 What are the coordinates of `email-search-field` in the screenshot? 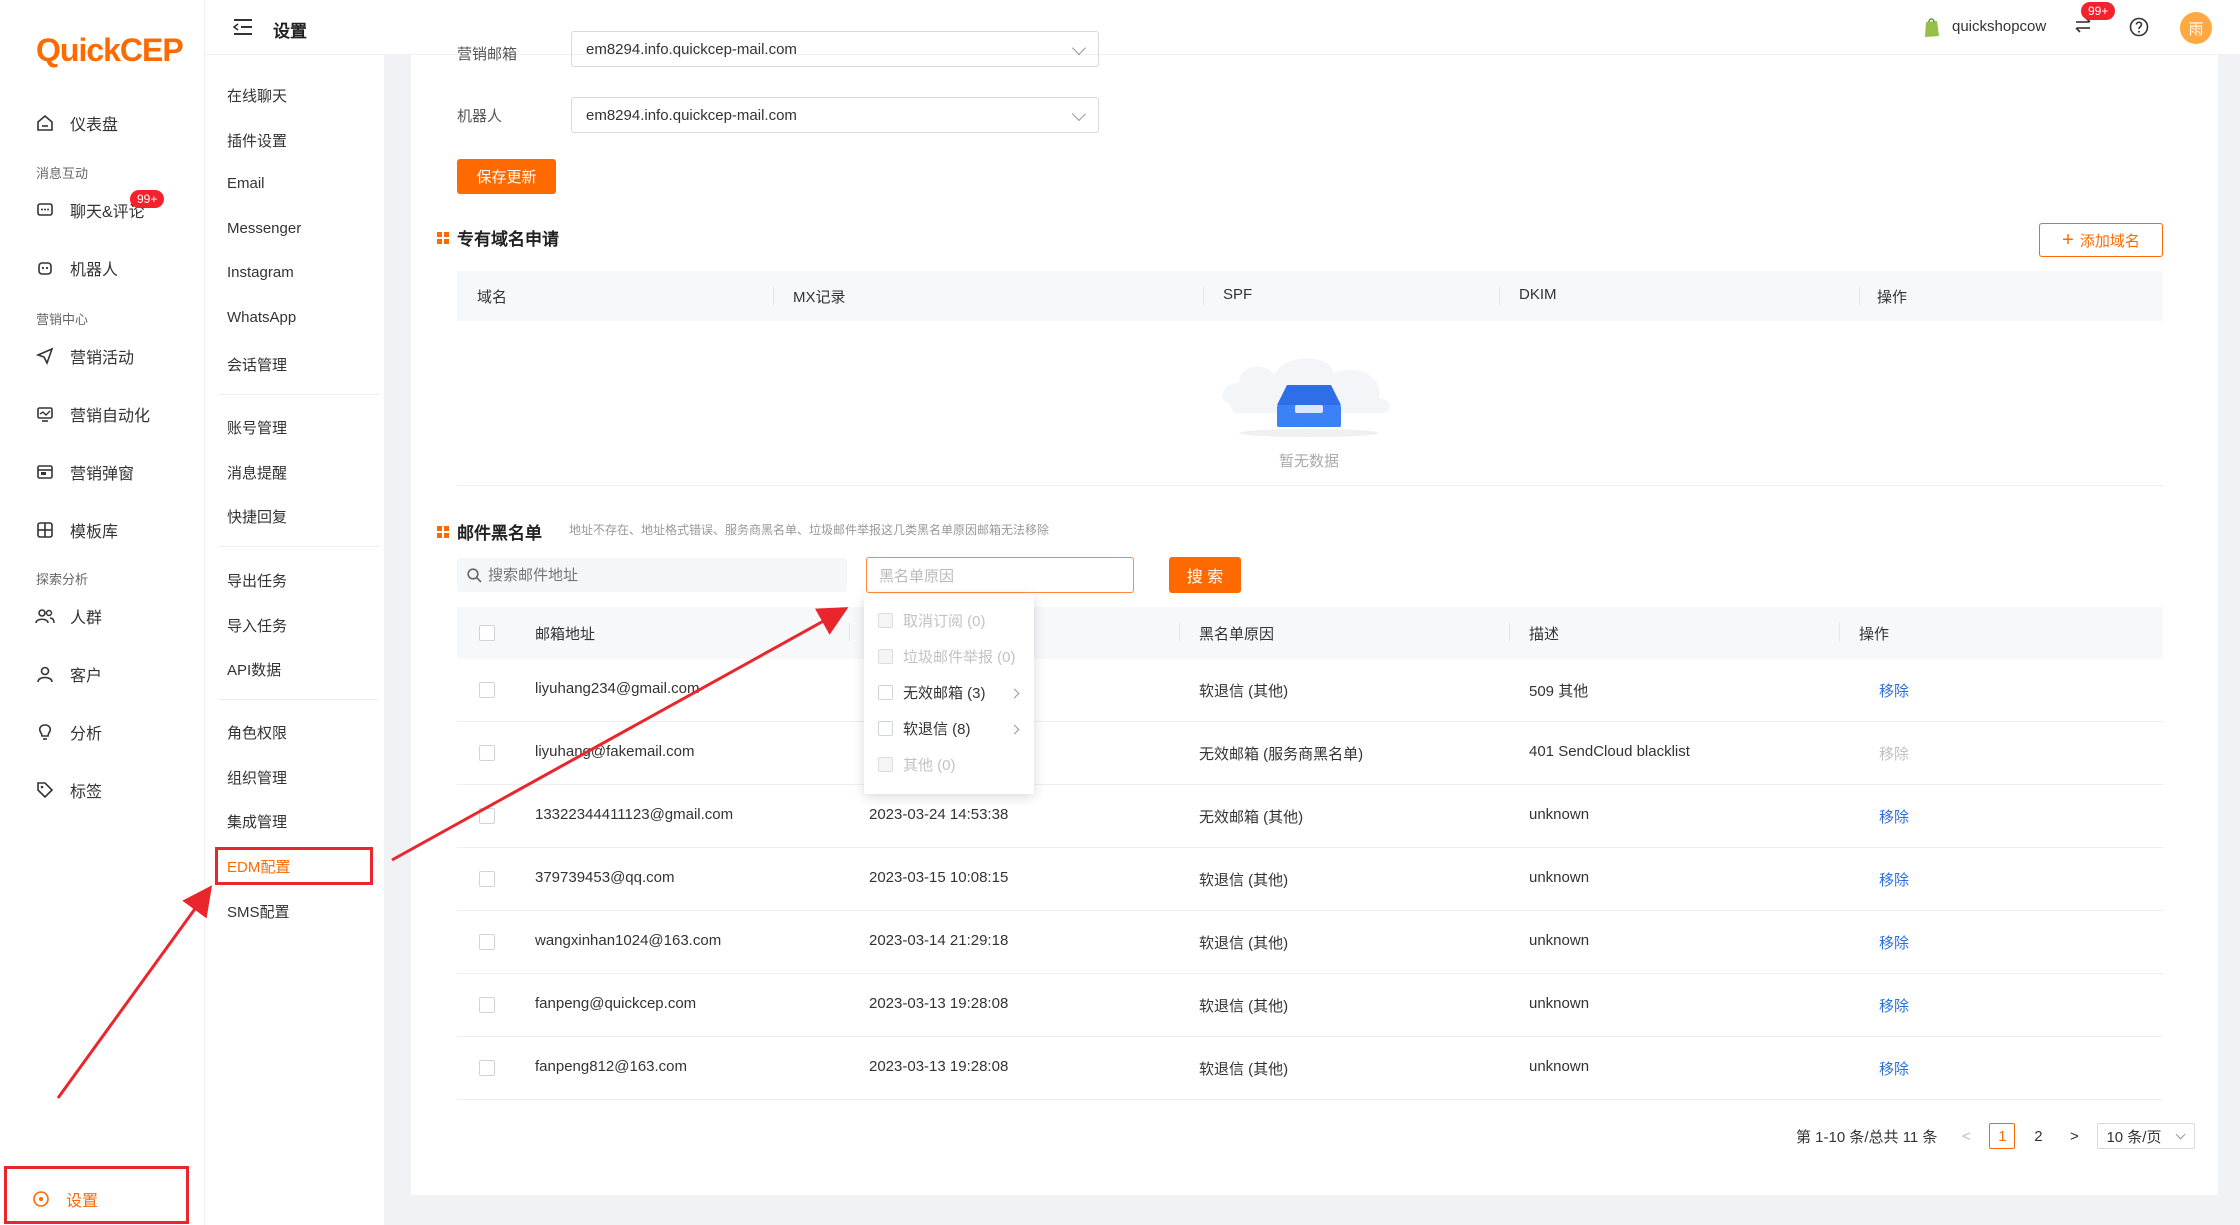 It's located at (652, 575).